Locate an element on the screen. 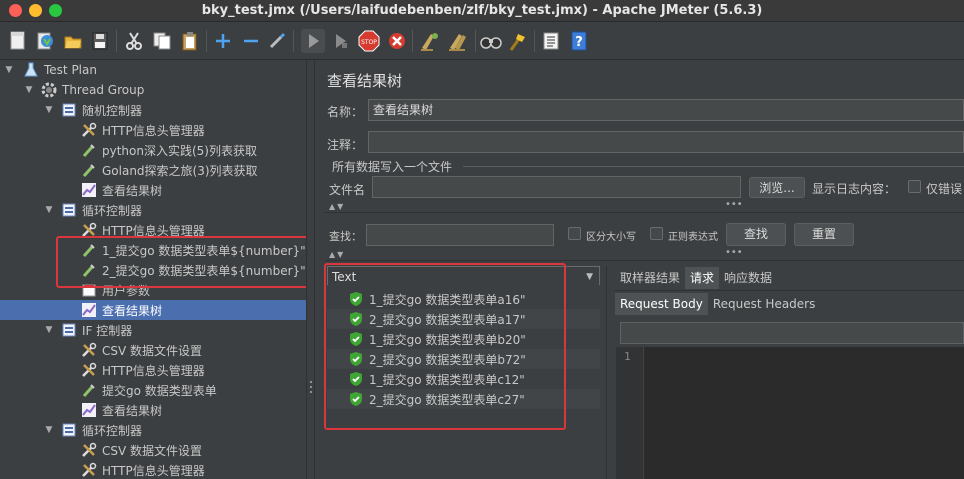  save-icon is located at coordinates (100, 41).